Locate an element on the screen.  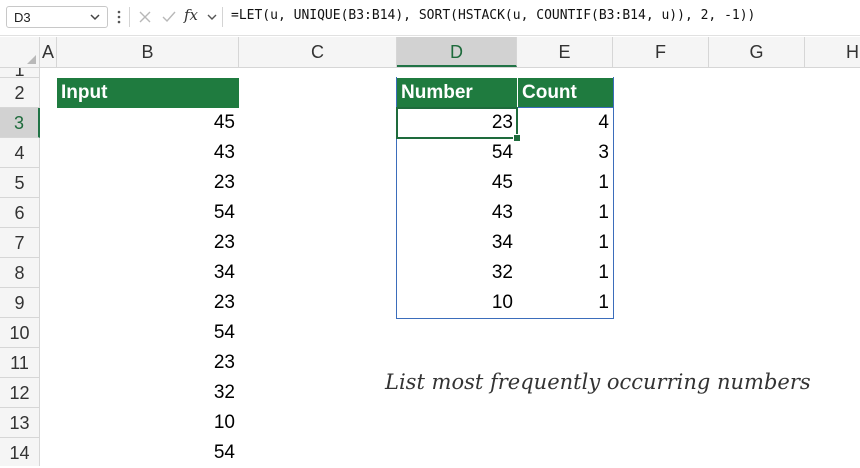
row-header-5: 5 is located at coordinates (20, 183).